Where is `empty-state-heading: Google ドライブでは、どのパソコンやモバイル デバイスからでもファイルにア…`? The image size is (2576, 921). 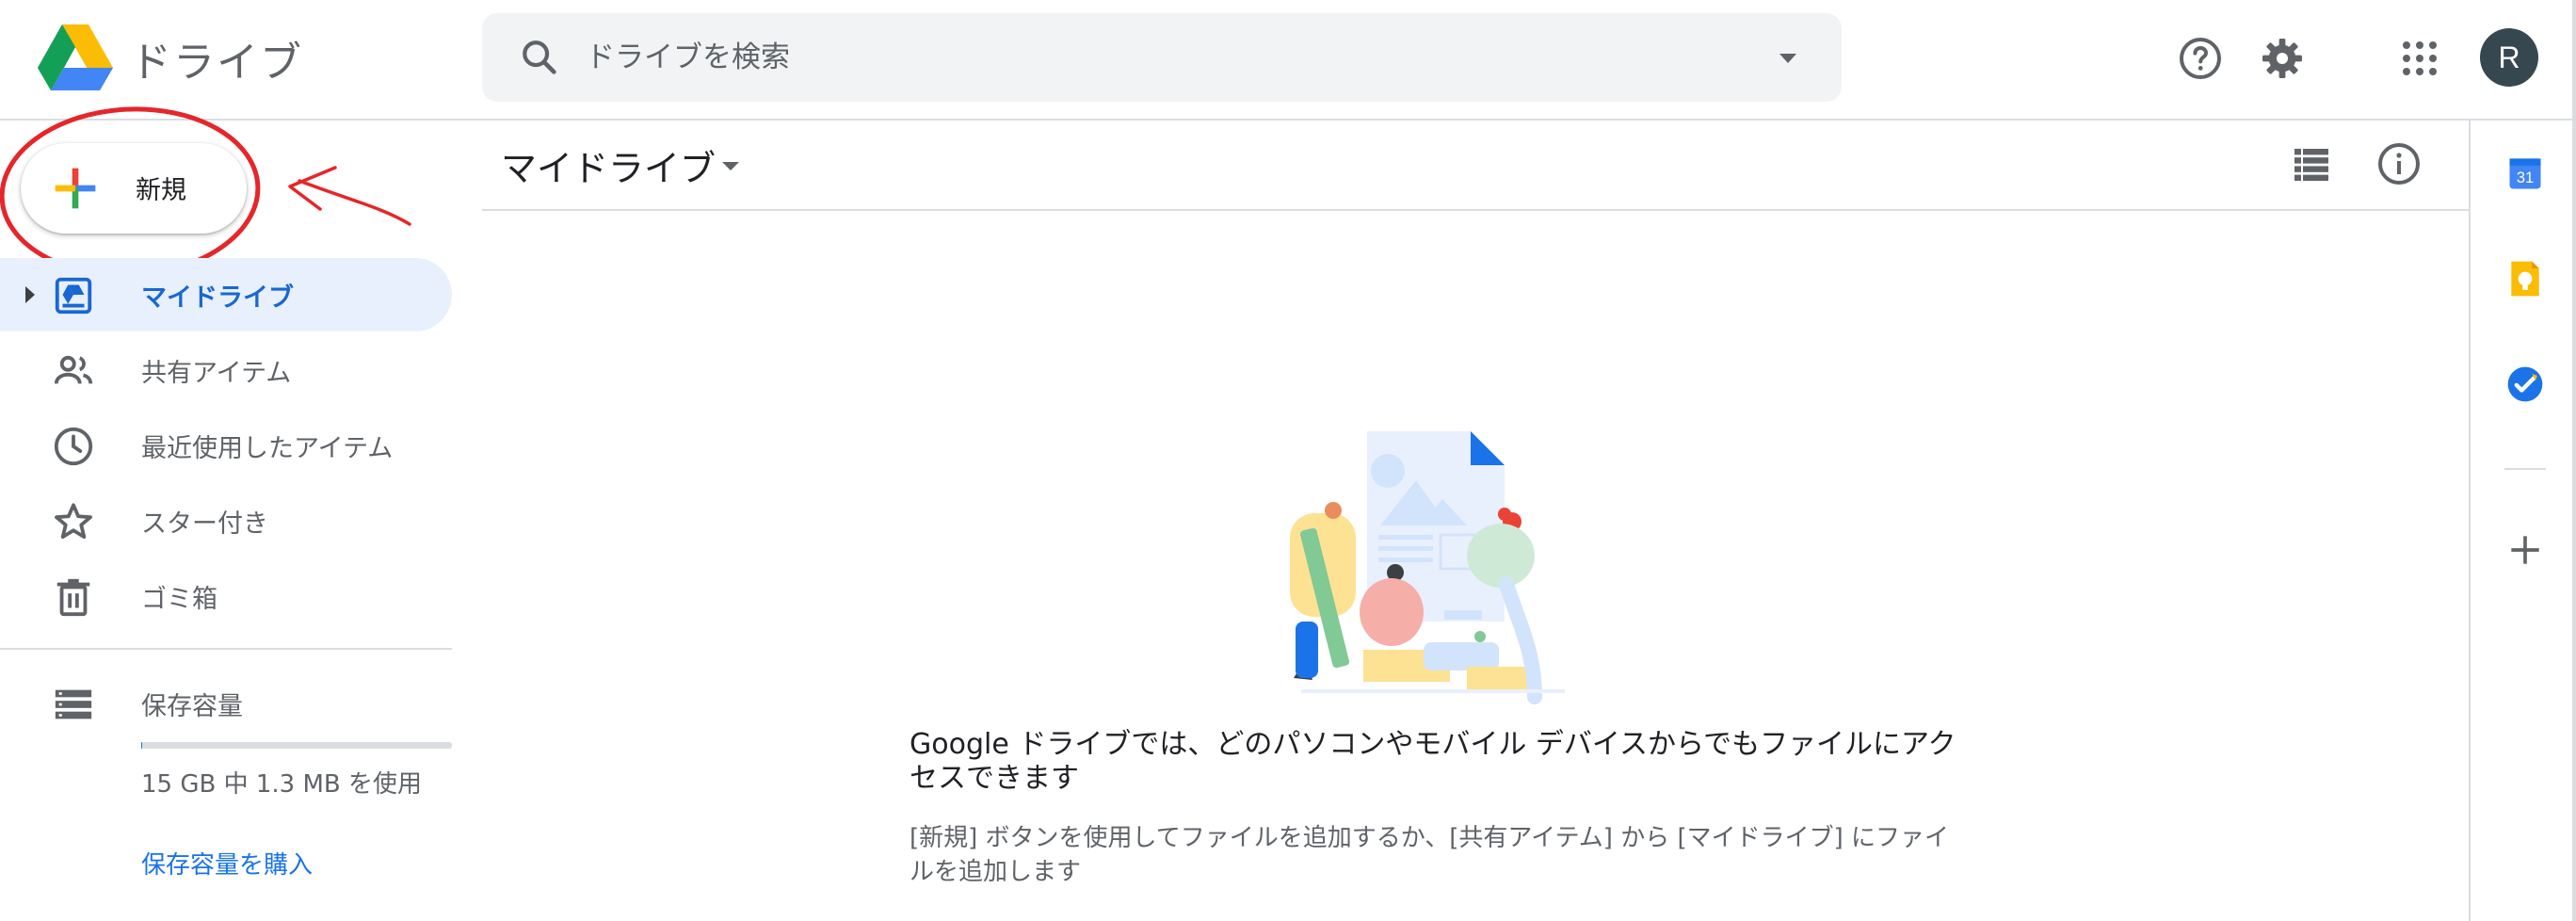
empty-state-heading: Google ドライブでは、どのパソコンやモバイル デバイスからでもファイルにア… is located at coordinates (1433, 761).